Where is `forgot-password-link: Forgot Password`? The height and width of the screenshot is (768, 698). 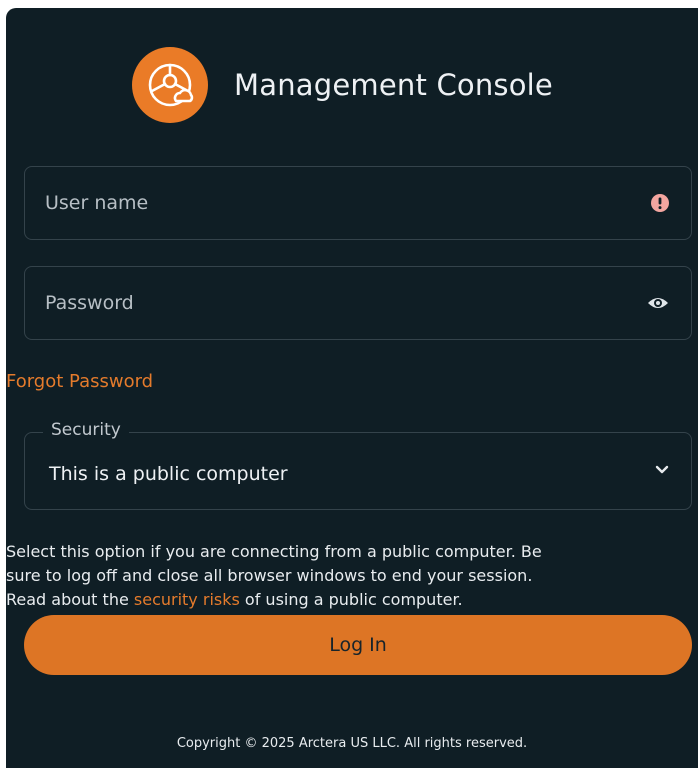
forgot-password-link: Forgot Password is located at coordinates (79, 381).